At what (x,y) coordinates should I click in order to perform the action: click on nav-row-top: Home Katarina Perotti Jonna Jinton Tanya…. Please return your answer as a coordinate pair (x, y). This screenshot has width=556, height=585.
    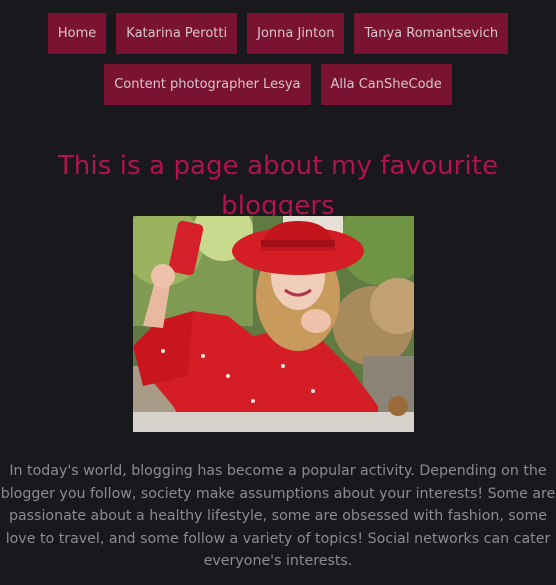
    Looking at the image, I should click on (278, 33).